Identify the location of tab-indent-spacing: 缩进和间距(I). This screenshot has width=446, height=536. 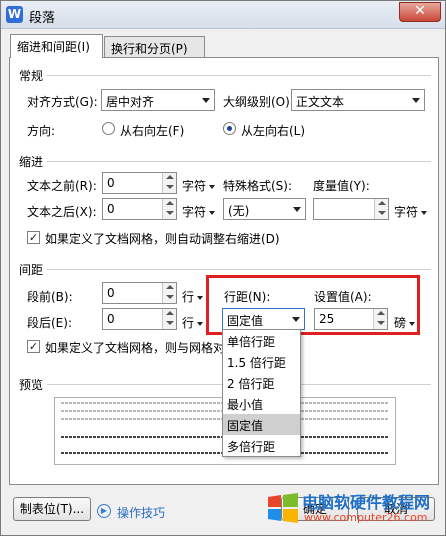
(56, 46).